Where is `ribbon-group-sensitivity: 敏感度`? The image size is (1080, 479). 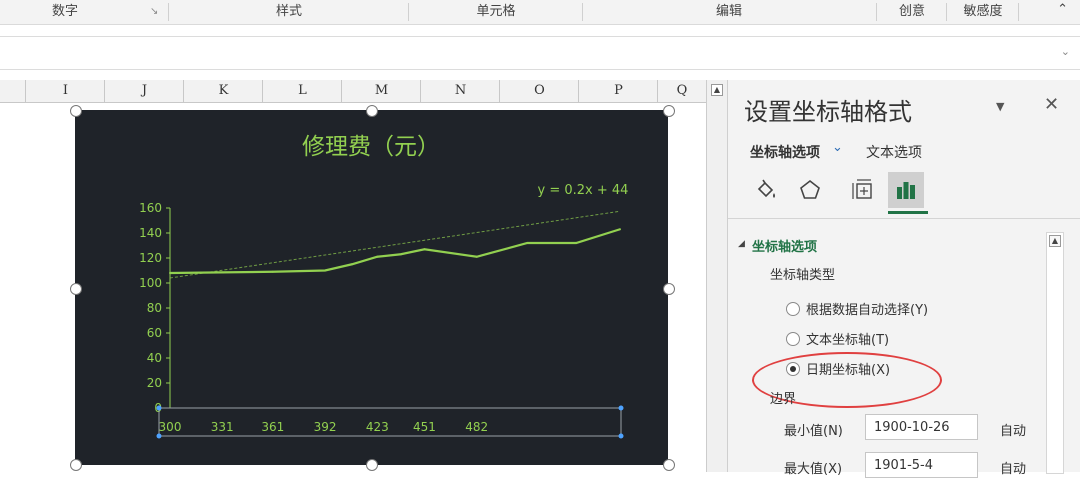
ribbon-group-sensitivity: 敏感度 is located at coordinates (983, 12).